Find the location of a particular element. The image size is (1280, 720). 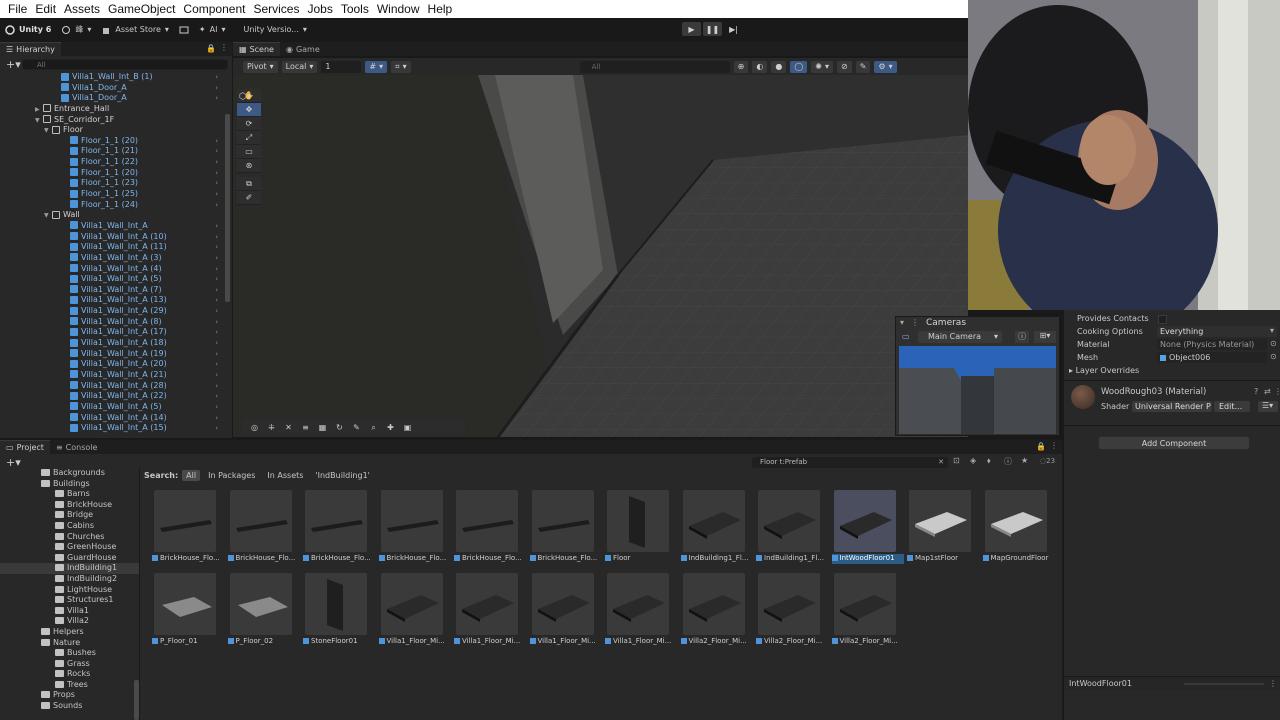

search-by-type-icon: ⊡ is located at coordinates (956, 460).